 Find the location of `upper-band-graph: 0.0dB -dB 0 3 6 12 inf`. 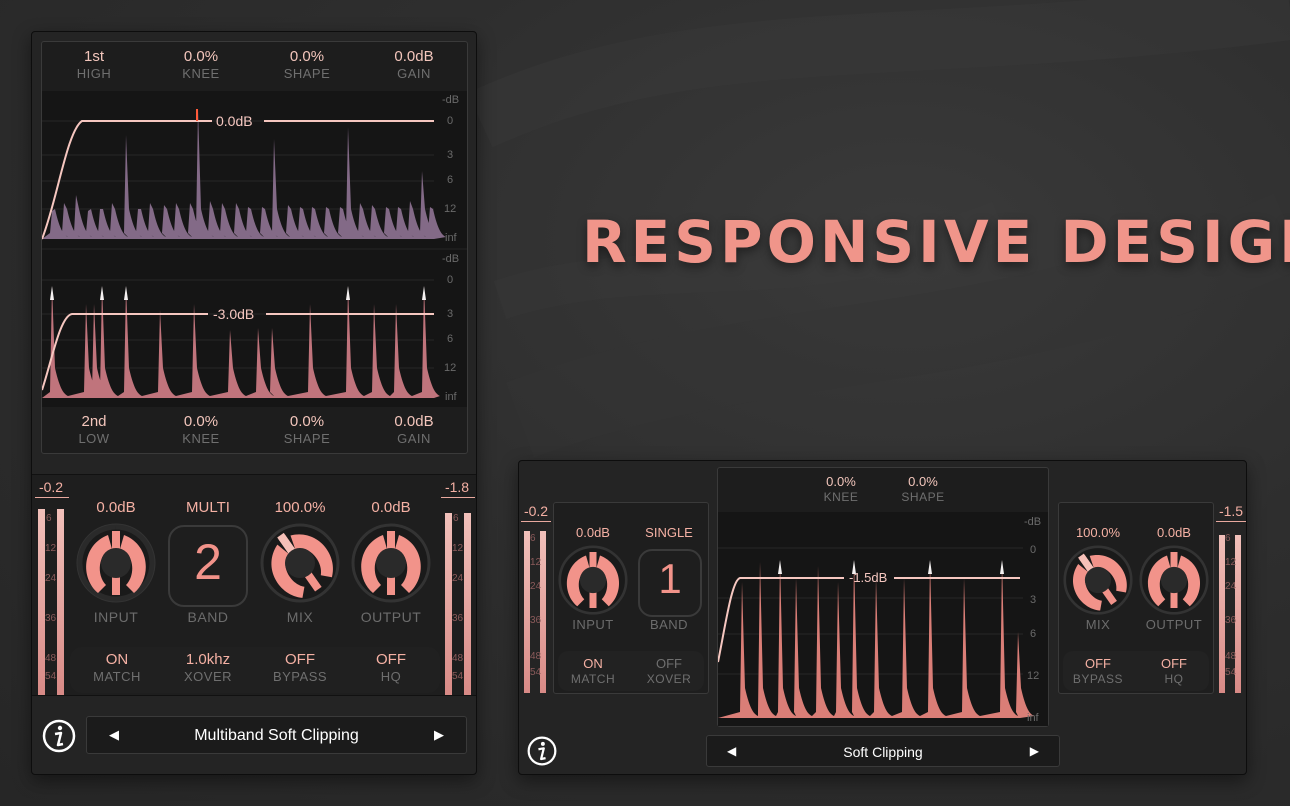

upper-band-graph: 0.0dB -dB 0 3 6 12 inf is located at coordinates (254, 169).